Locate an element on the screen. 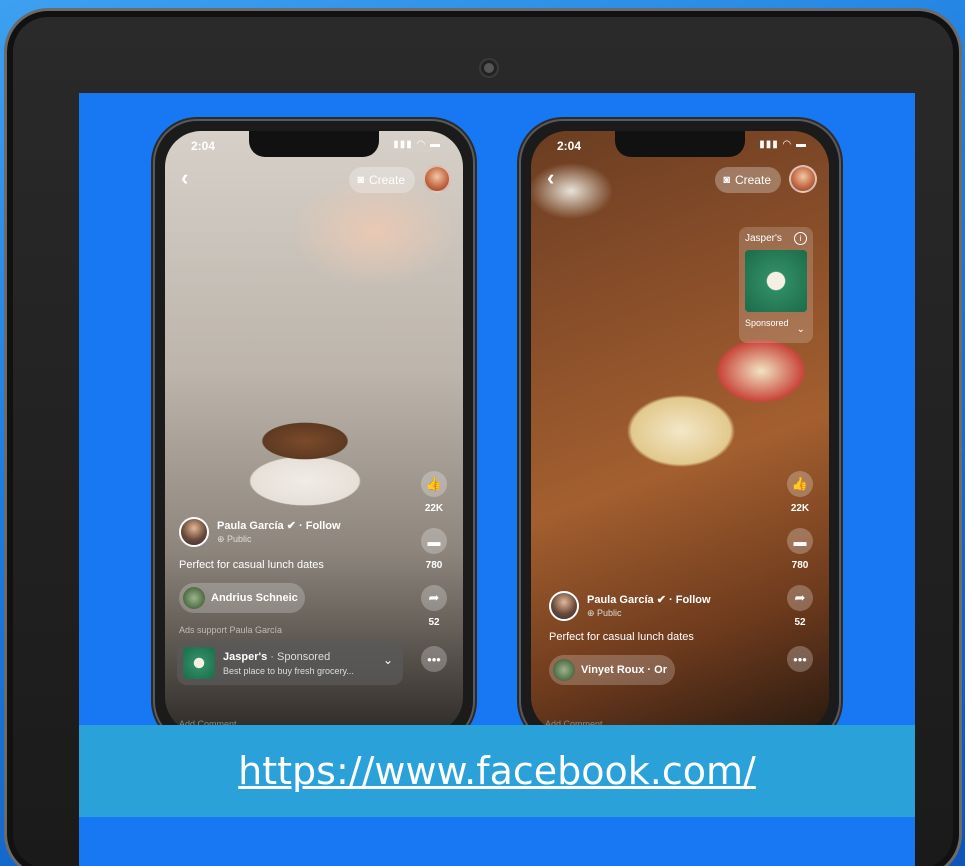 The width and height of the screenshot is (965, 866). music-pill: Vinyet Roux · Or is located at coordinates (612, 670).